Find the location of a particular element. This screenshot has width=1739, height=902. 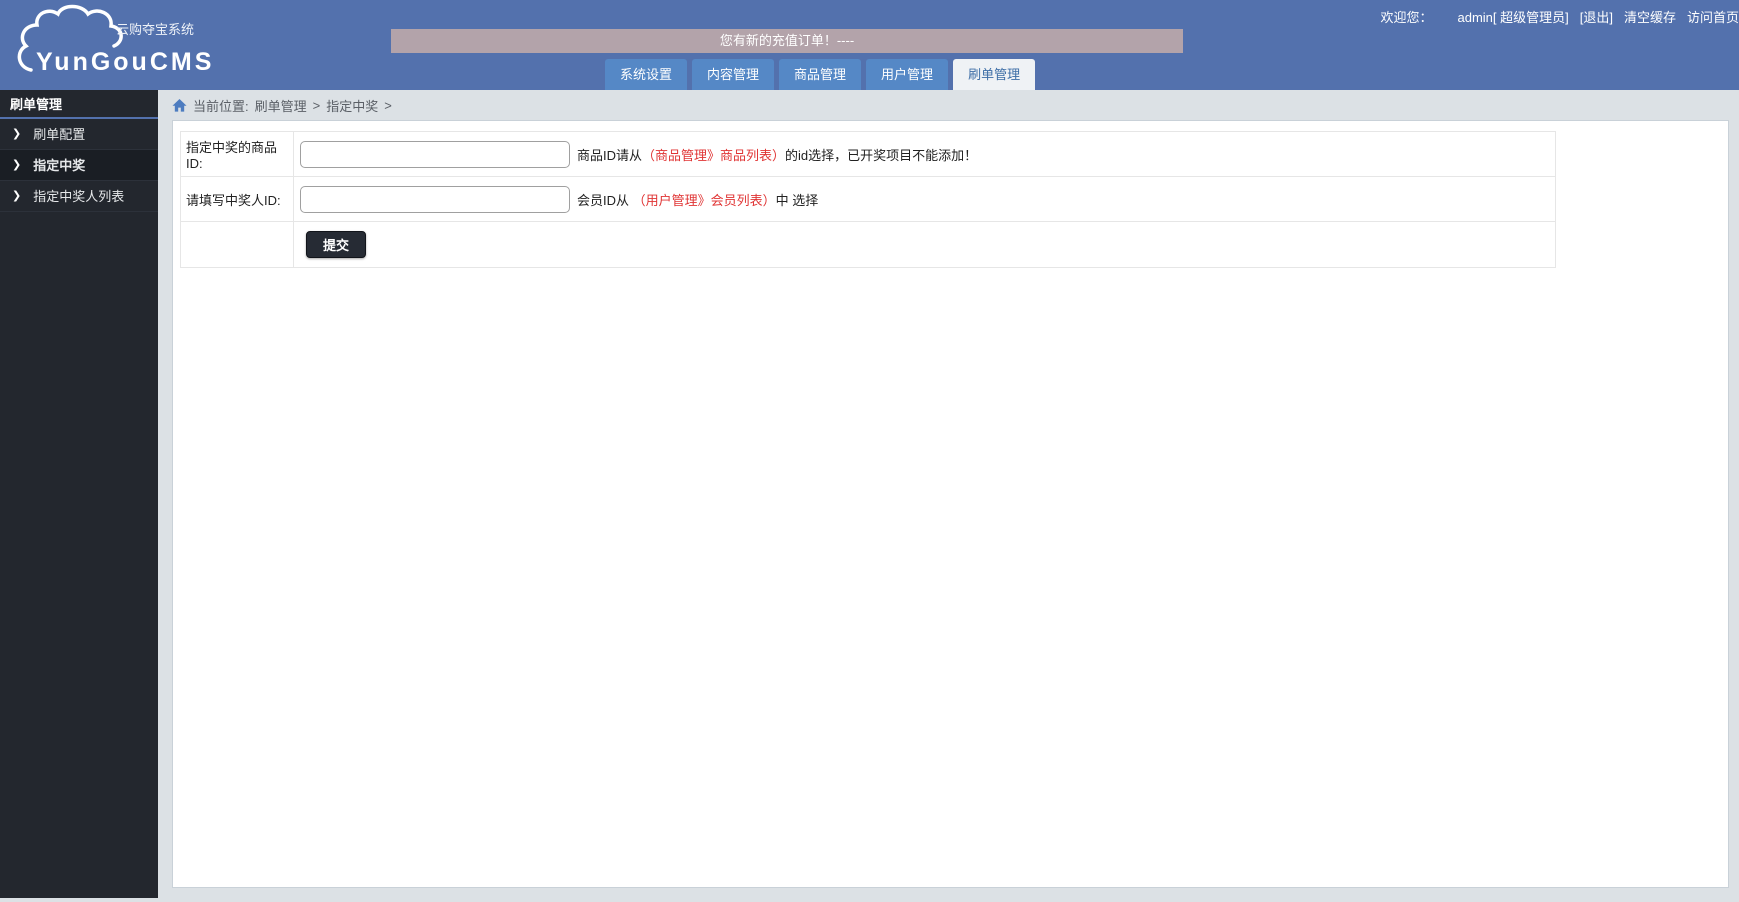

brand-tagline: 云购夺宝系统 is located at coordinates (155, 29).